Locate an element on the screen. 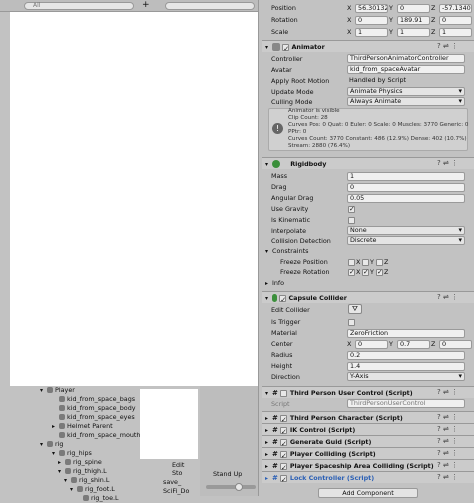 The width and height of the screenshot is (474, 503). freeze-rotation-z-checkbox is located at coordinates (379, 272).